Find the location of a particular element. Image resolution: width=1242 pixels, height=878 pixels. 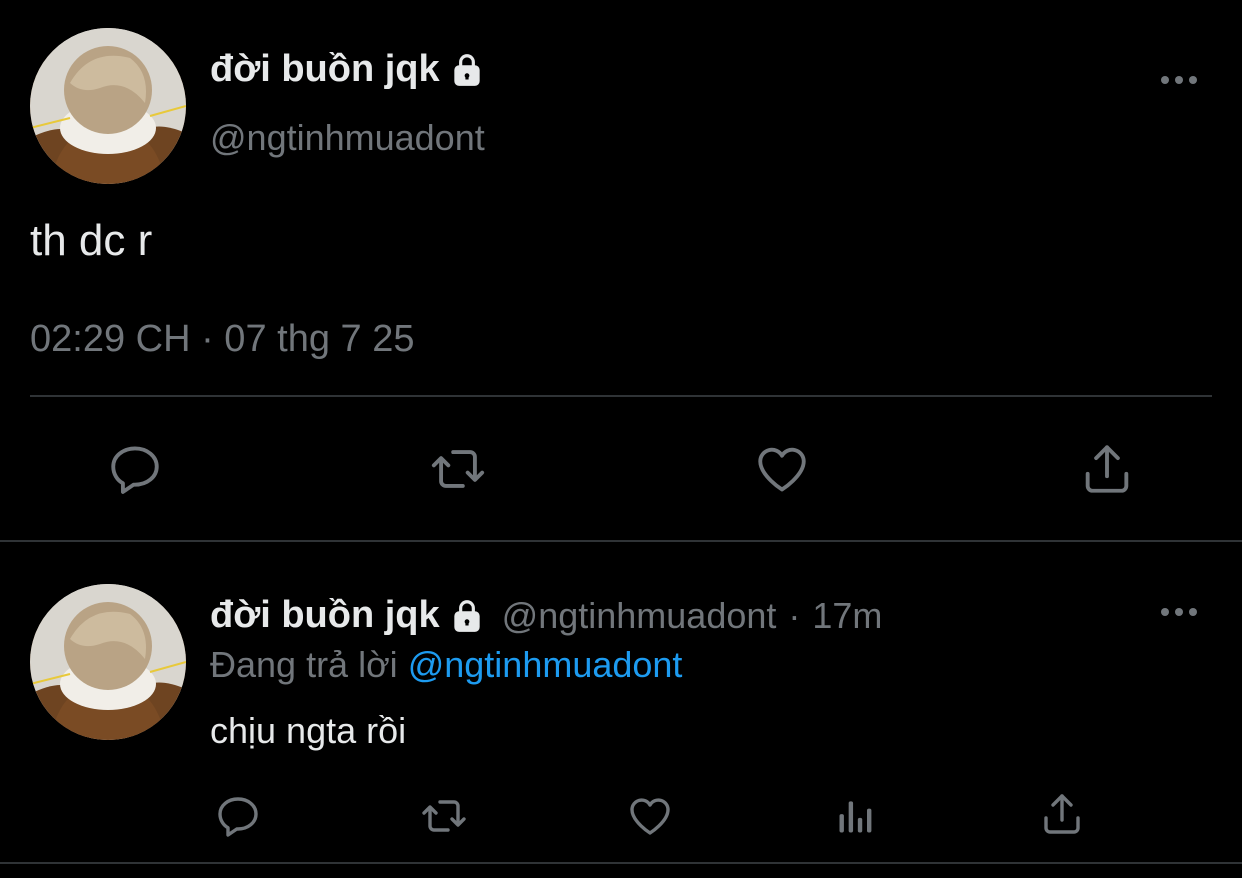

tweet-age: 17m is located at coordinates (847, 616).